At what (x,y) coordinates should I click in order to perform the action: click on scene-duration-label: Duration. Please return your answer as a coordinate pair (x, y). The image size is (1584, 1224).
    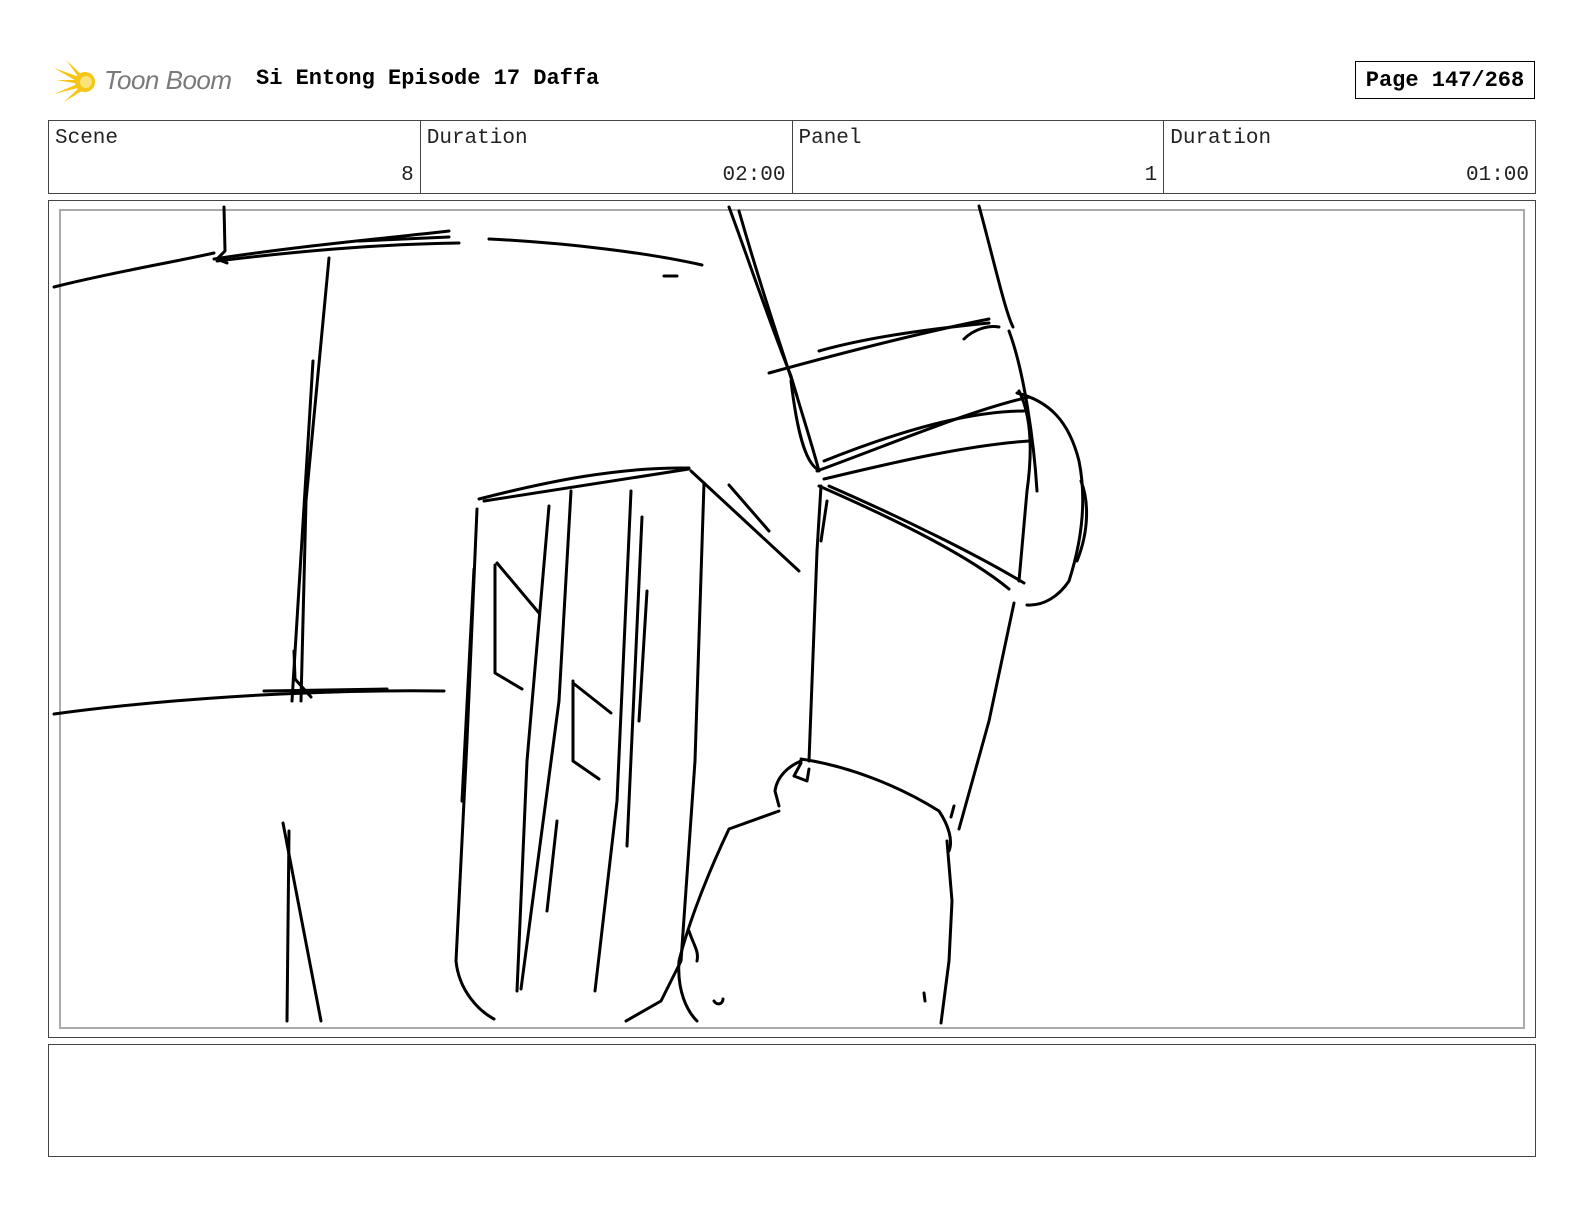
    Looking at the image, I should click on (477, 138).